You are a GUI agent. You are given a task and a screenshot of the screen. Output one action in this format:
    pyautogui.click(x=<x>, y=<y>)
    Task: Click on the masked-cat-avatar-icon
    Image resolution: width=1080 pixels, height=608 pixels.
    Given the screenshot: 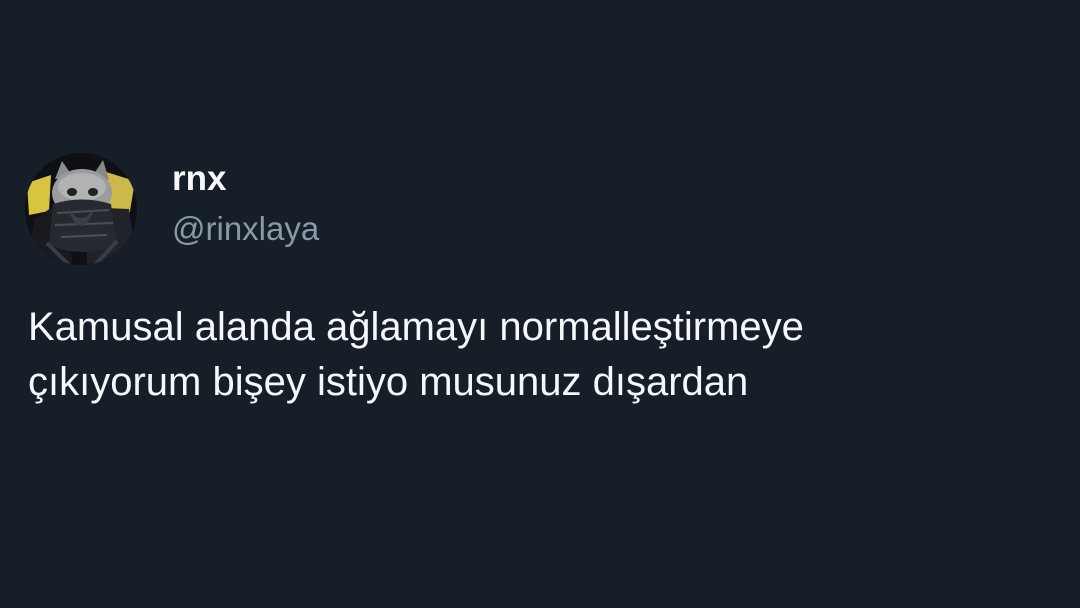 What is the action you would take?
    pyautogui.click(x=81, y=209)
    